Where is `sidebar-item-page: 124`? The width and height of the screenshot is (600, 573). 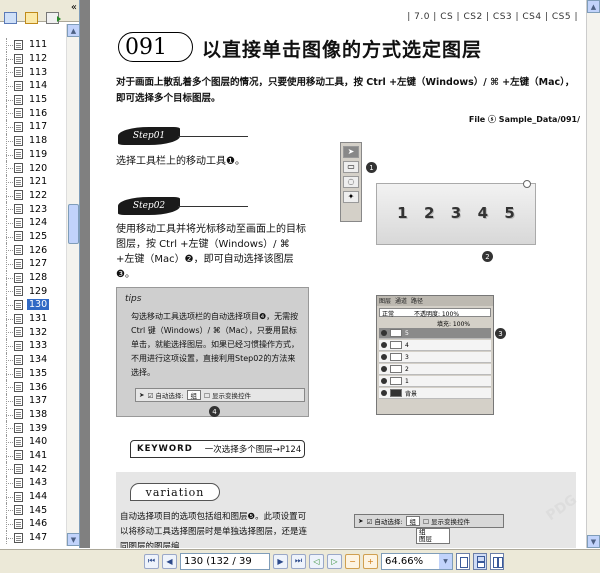 sidebar-item-page: 124 is located at coordinates (33, 222).